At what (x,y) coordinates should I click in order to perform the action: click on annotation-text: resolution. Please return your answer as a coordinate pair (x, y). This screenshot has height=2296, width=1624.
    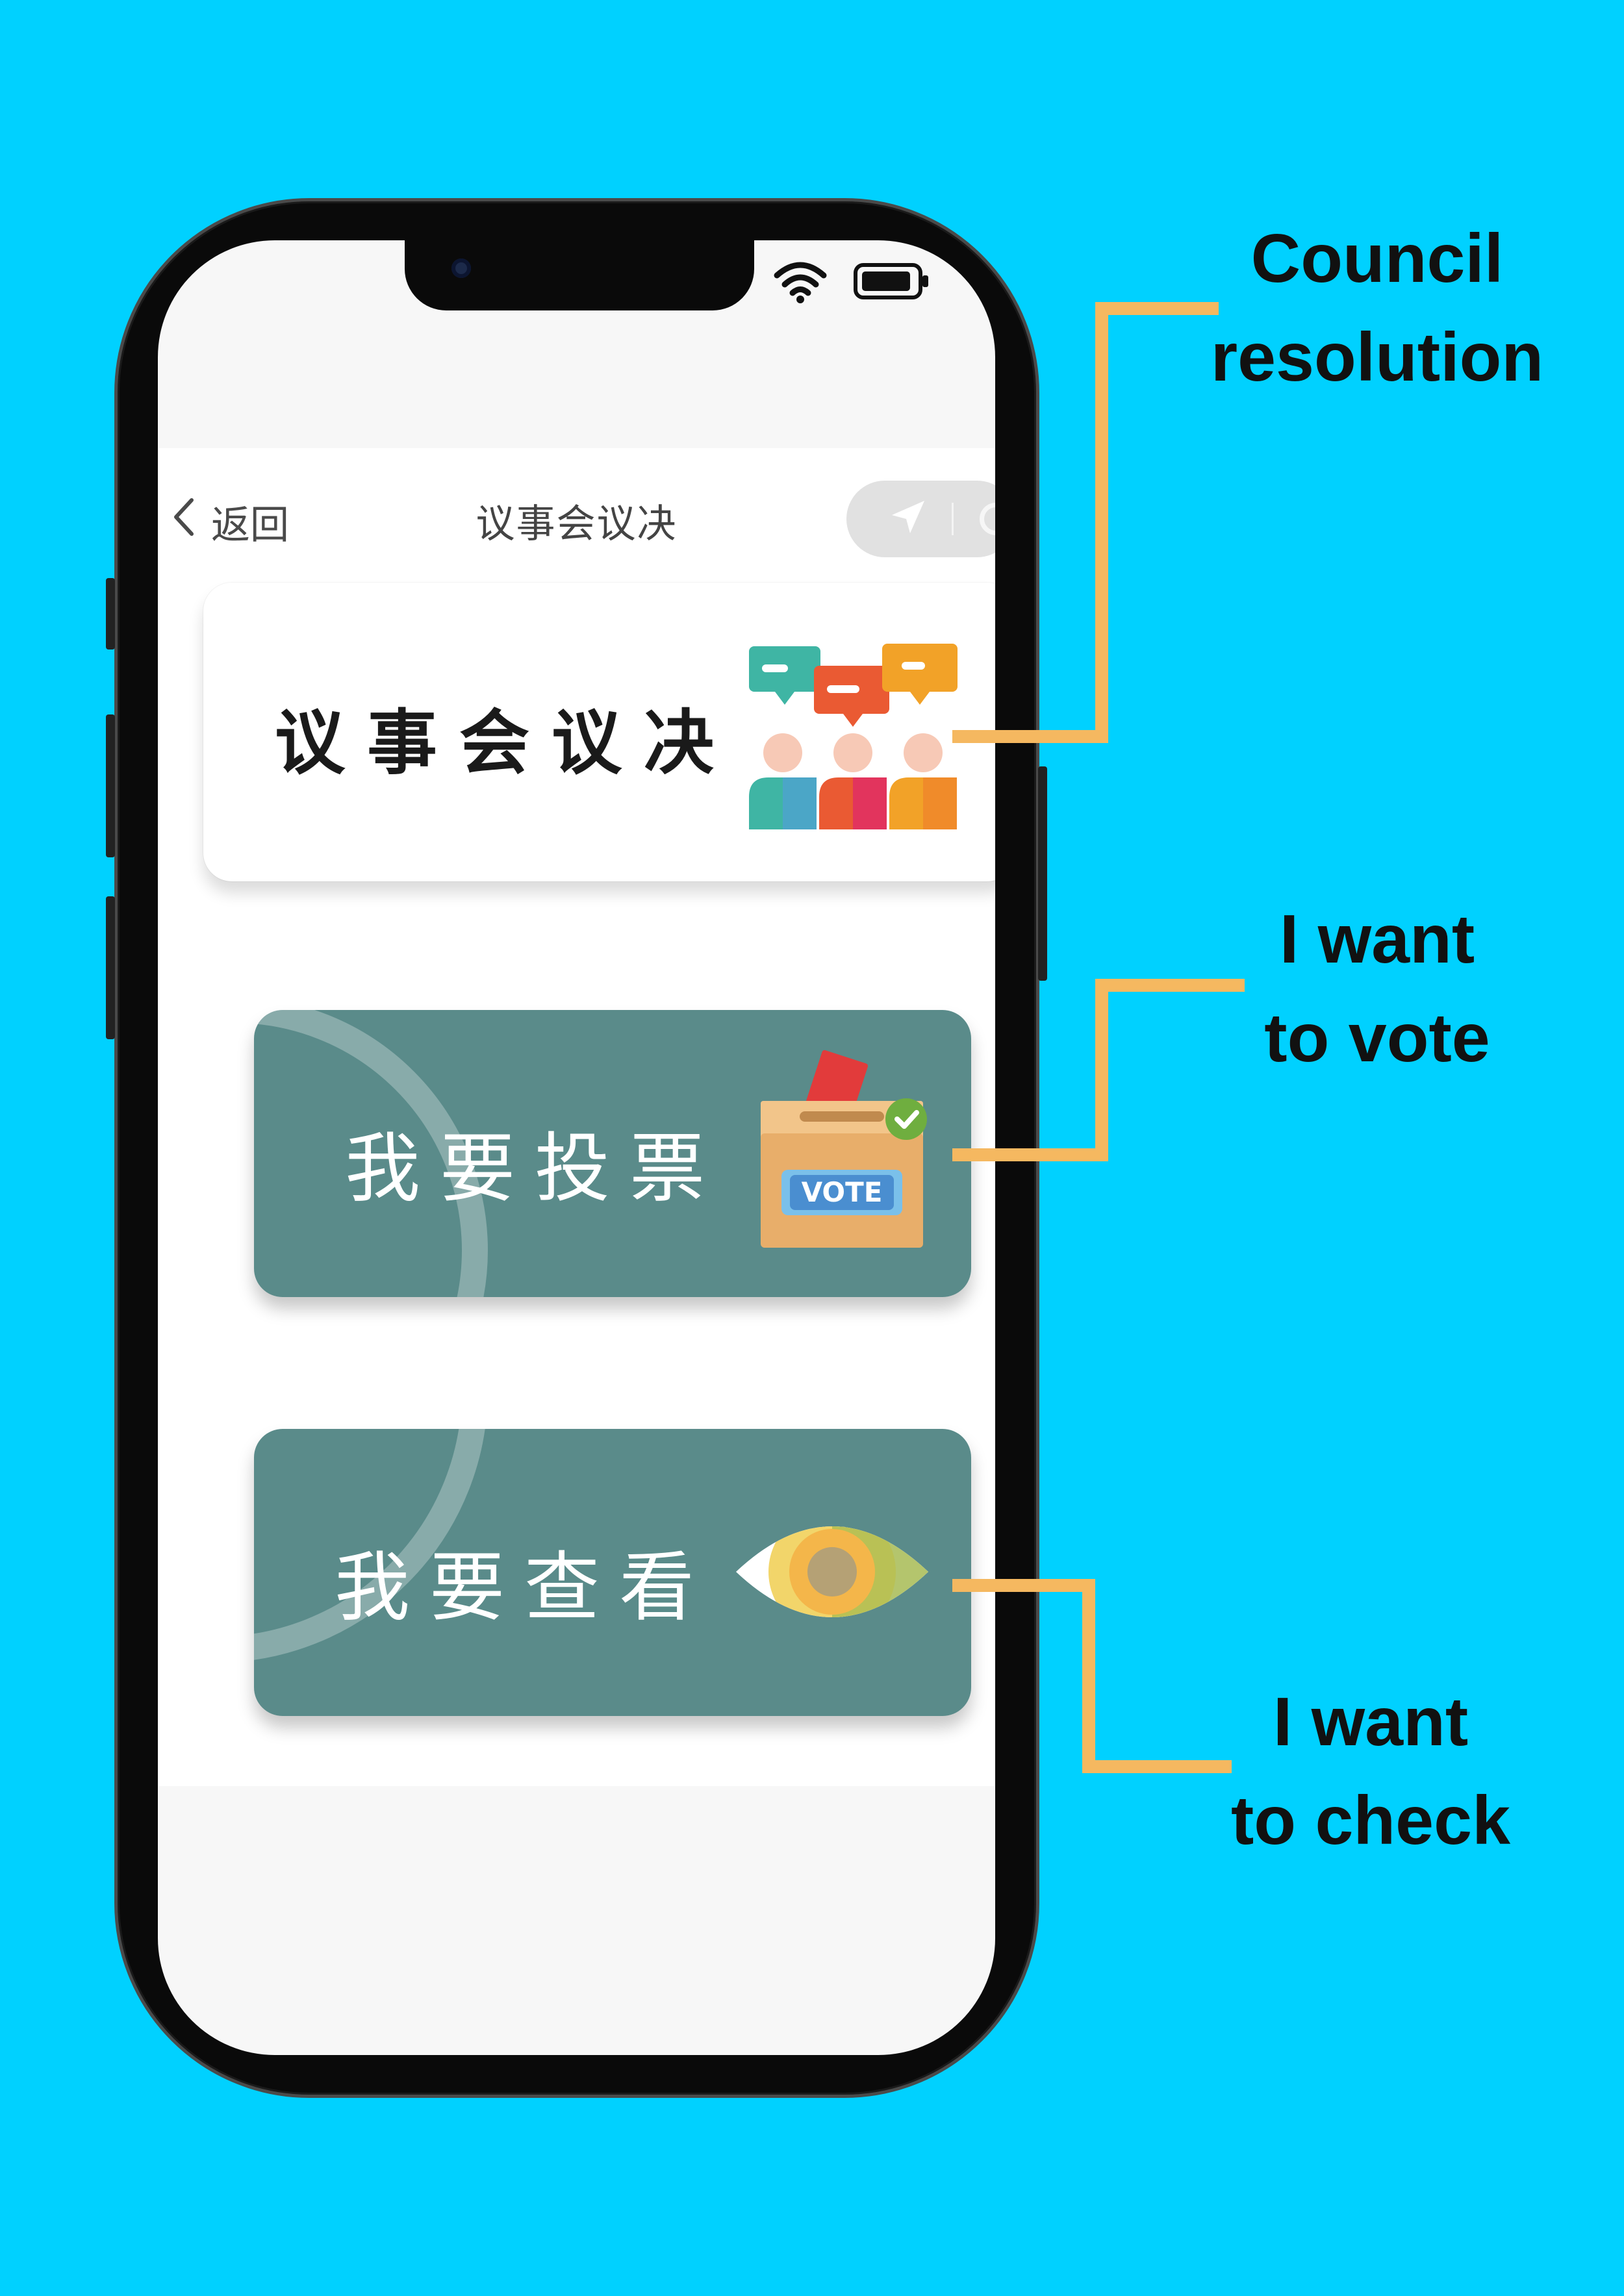
    Looking at the image, I should click on (1377, 357).